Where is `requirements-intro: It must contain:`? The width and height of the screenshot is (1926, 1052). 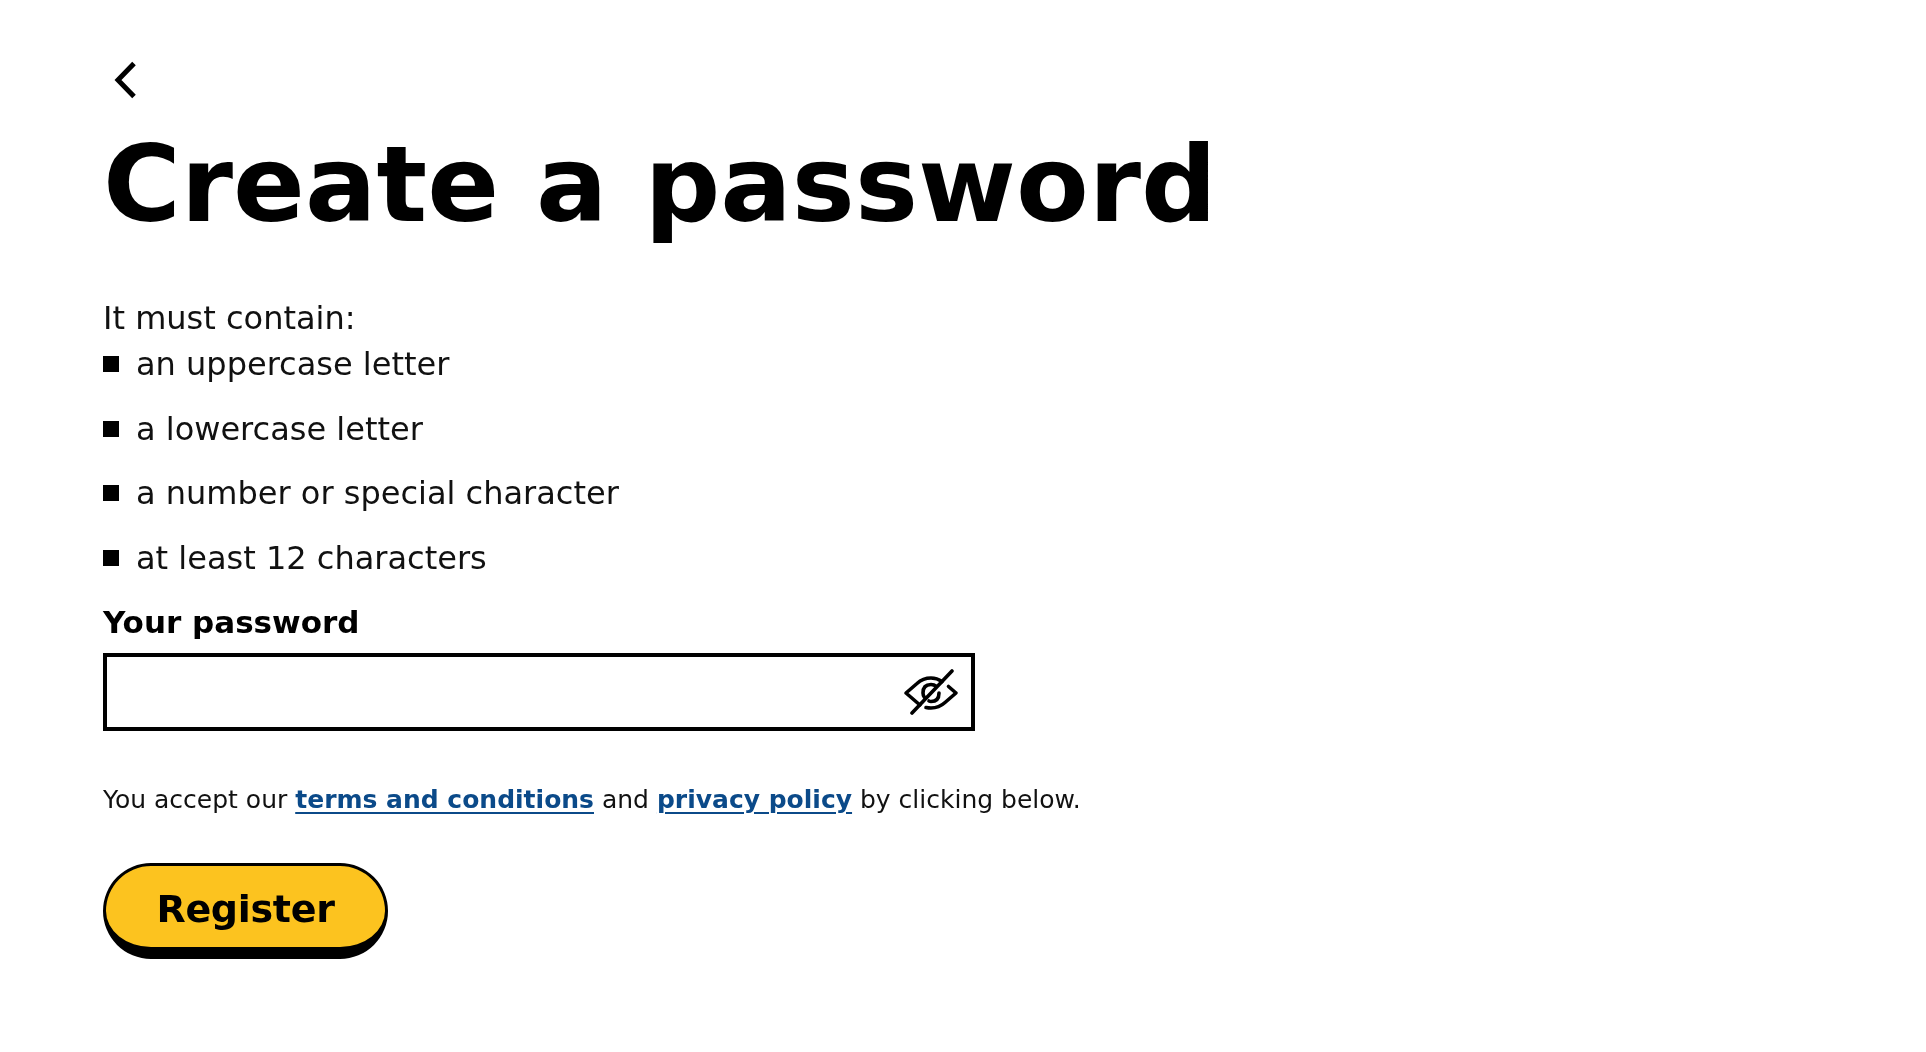
requirements-intro: It must contain: is located at coordinates (229, 318).